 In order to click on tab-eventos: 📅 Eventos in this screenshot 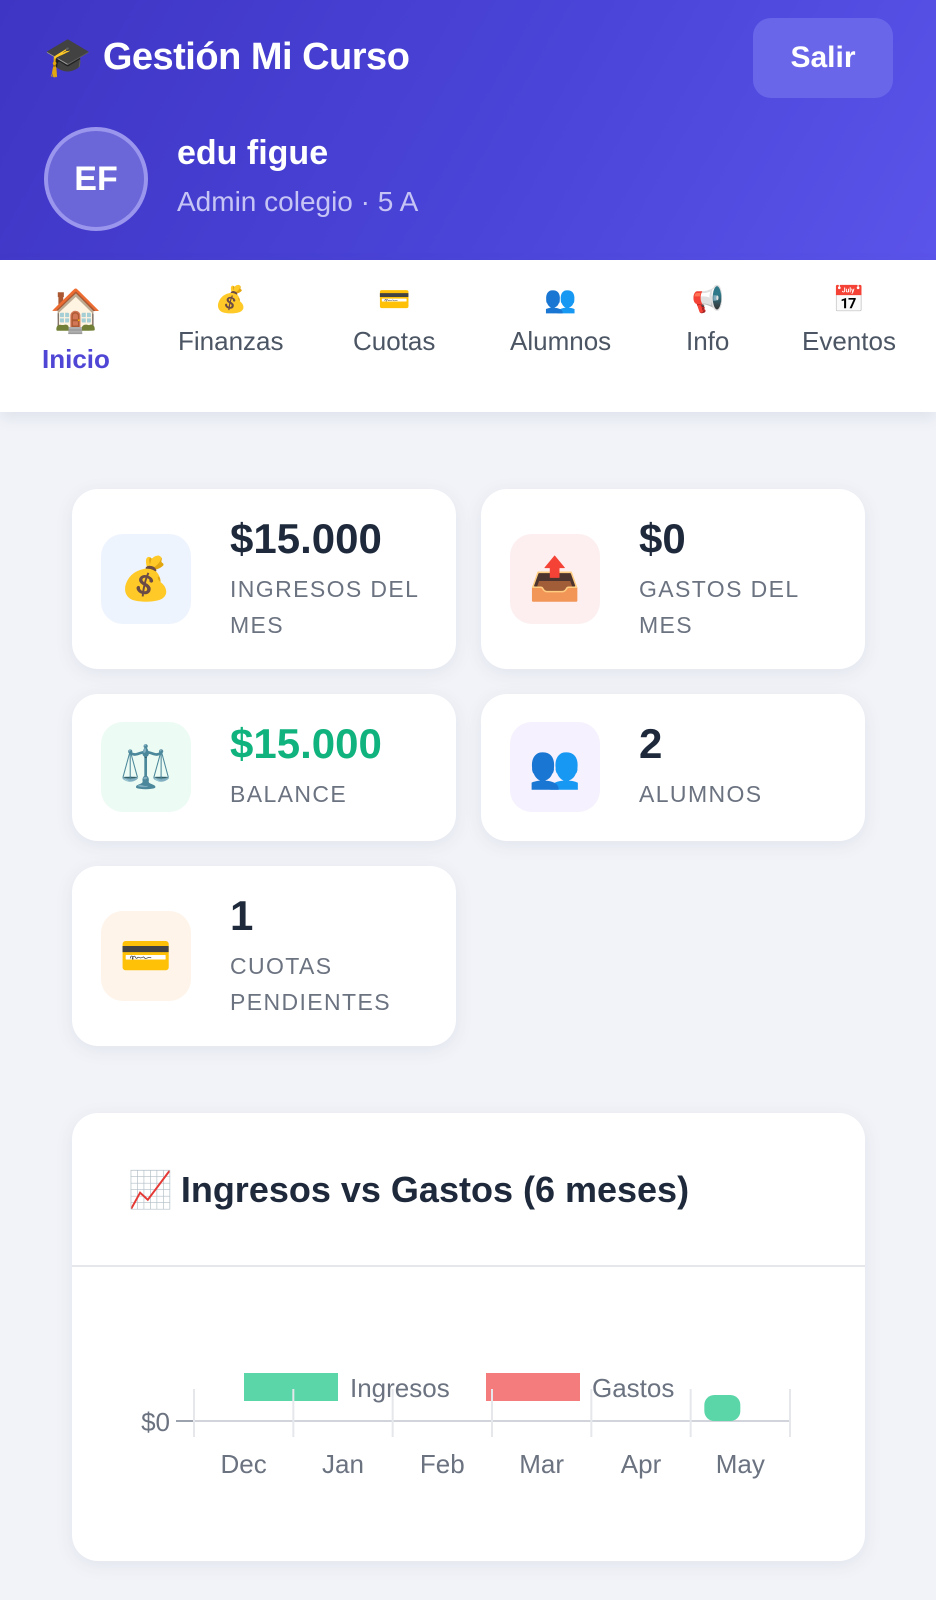, I will do `click(849, 321)`.